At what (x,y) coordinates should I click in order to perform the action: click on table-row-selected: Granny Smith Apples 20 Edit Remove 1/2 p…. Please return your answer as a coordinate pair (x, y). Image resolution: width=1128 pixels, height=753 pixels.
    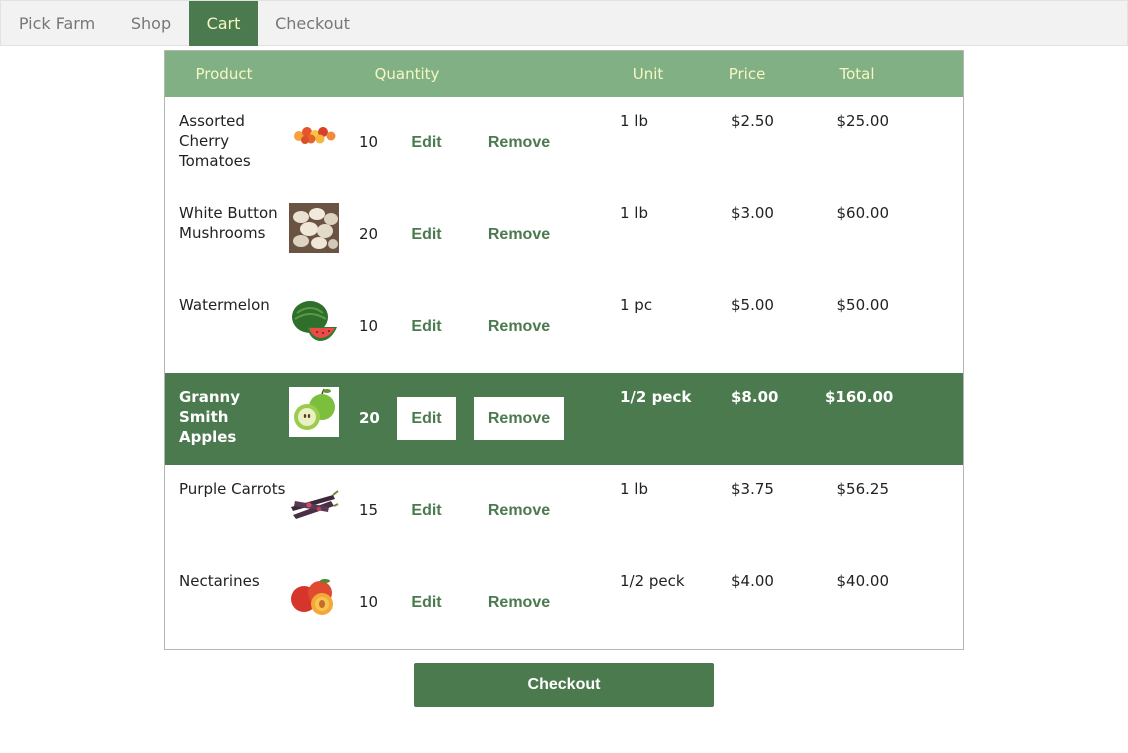
    Looking at the image, I should click on (564, 419).